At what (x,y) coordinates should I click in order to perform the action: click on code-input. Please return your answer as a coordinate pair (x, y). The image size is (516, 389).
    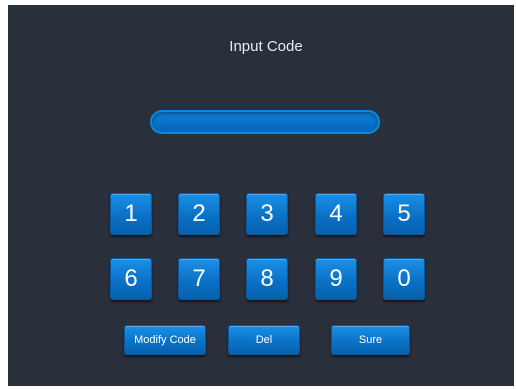
    Looking at the image, I should click on (265, 122).